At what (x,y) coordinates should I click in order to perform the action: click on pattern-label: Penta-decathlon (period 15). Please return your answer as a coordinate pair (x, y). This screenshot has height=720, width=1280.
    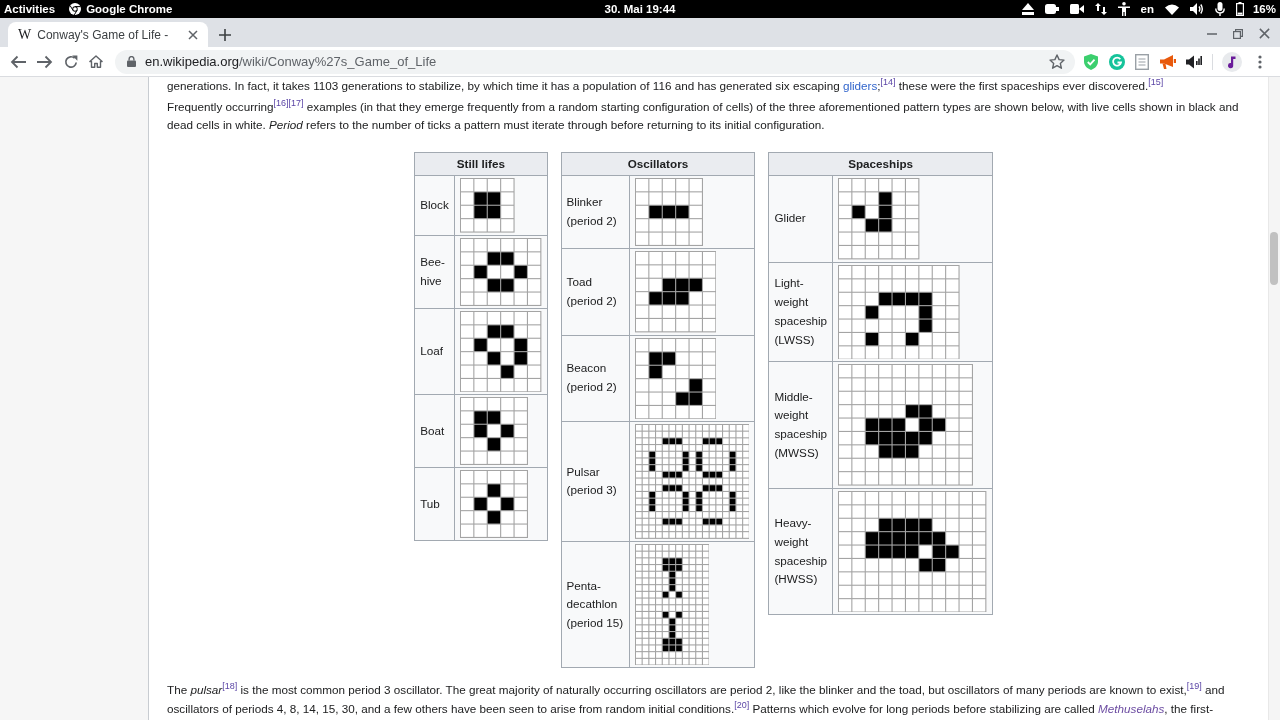
    Looking at the image, I should click on (595, 604).